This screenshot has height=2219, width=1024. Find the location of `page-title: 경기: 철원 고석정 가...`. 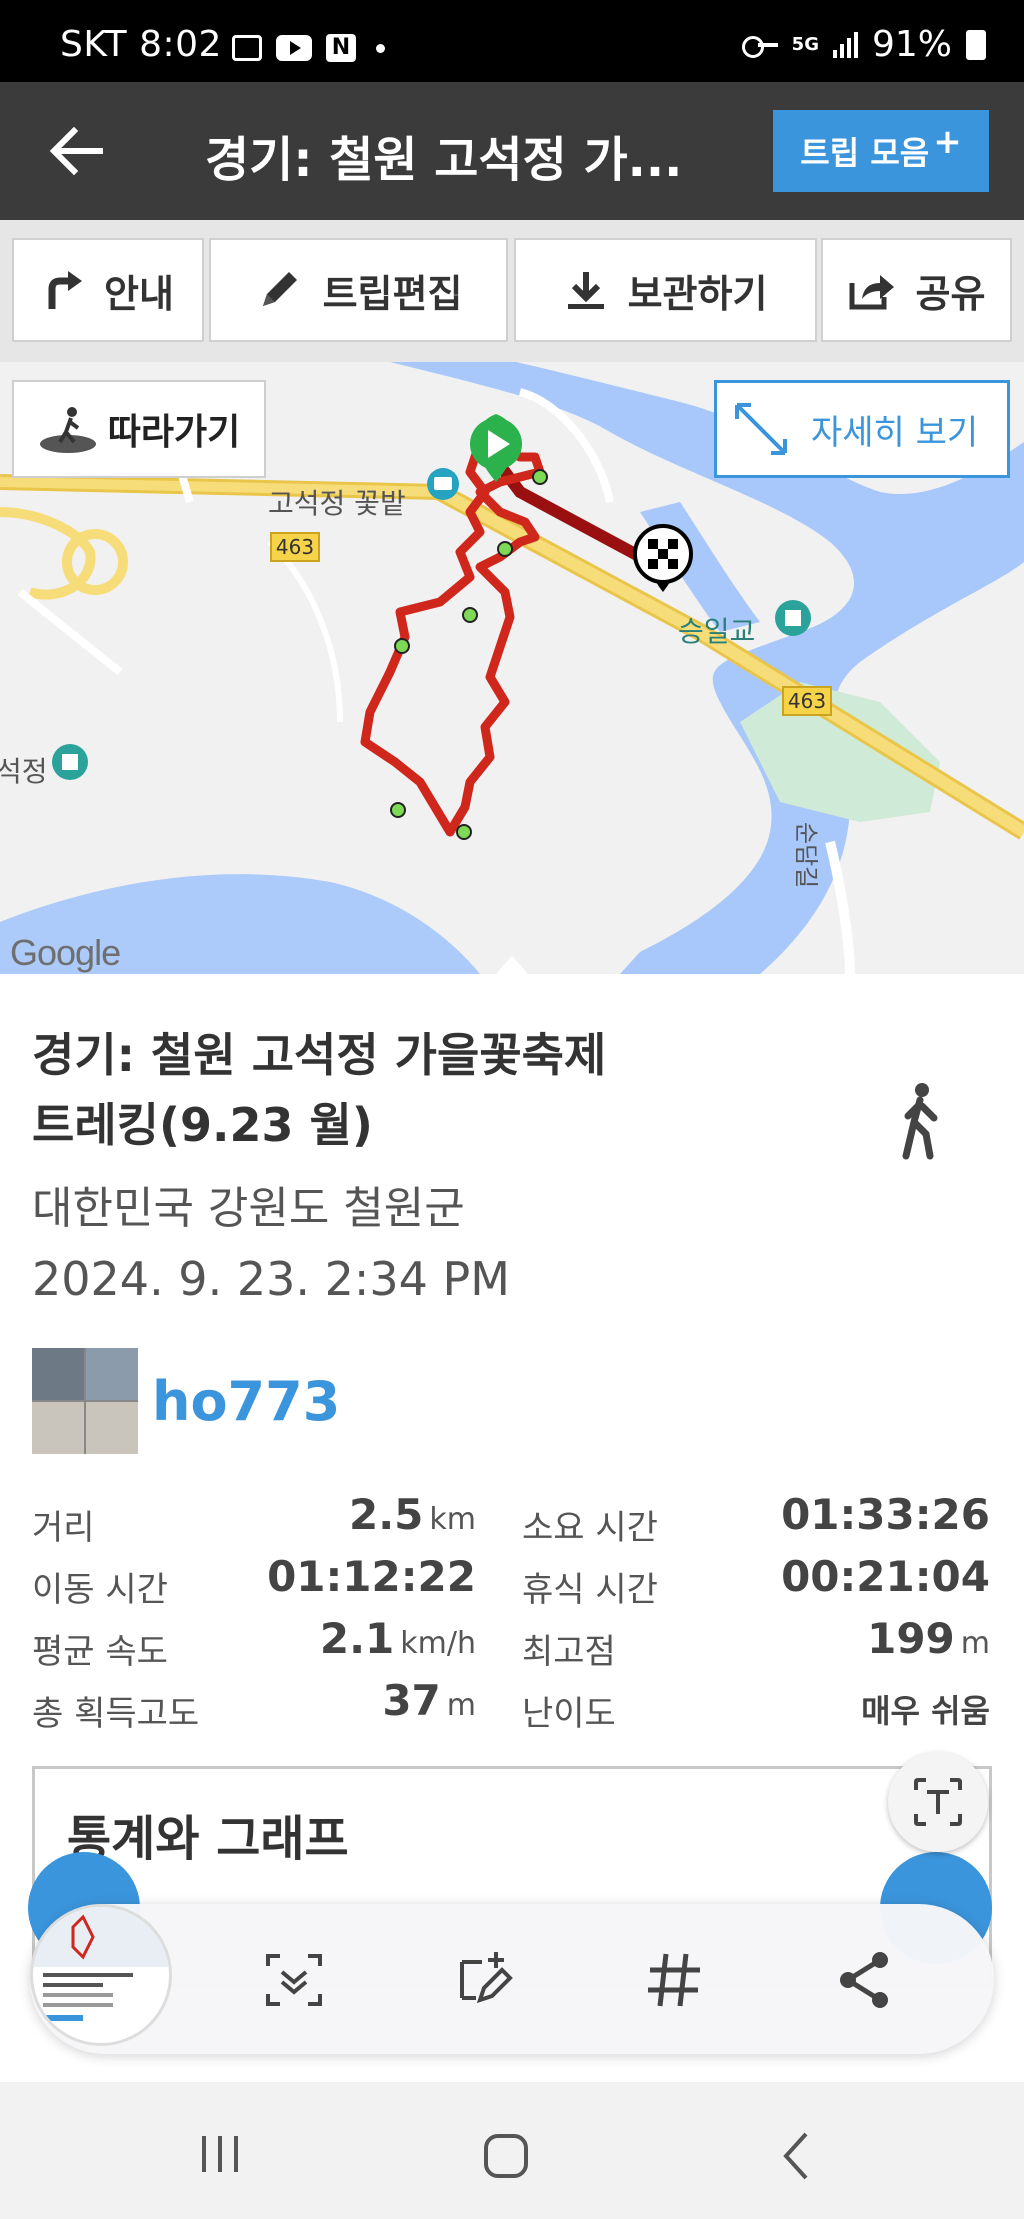

page-title: 경기: 철원 고석정 가... is located at coordinates (444, 160).